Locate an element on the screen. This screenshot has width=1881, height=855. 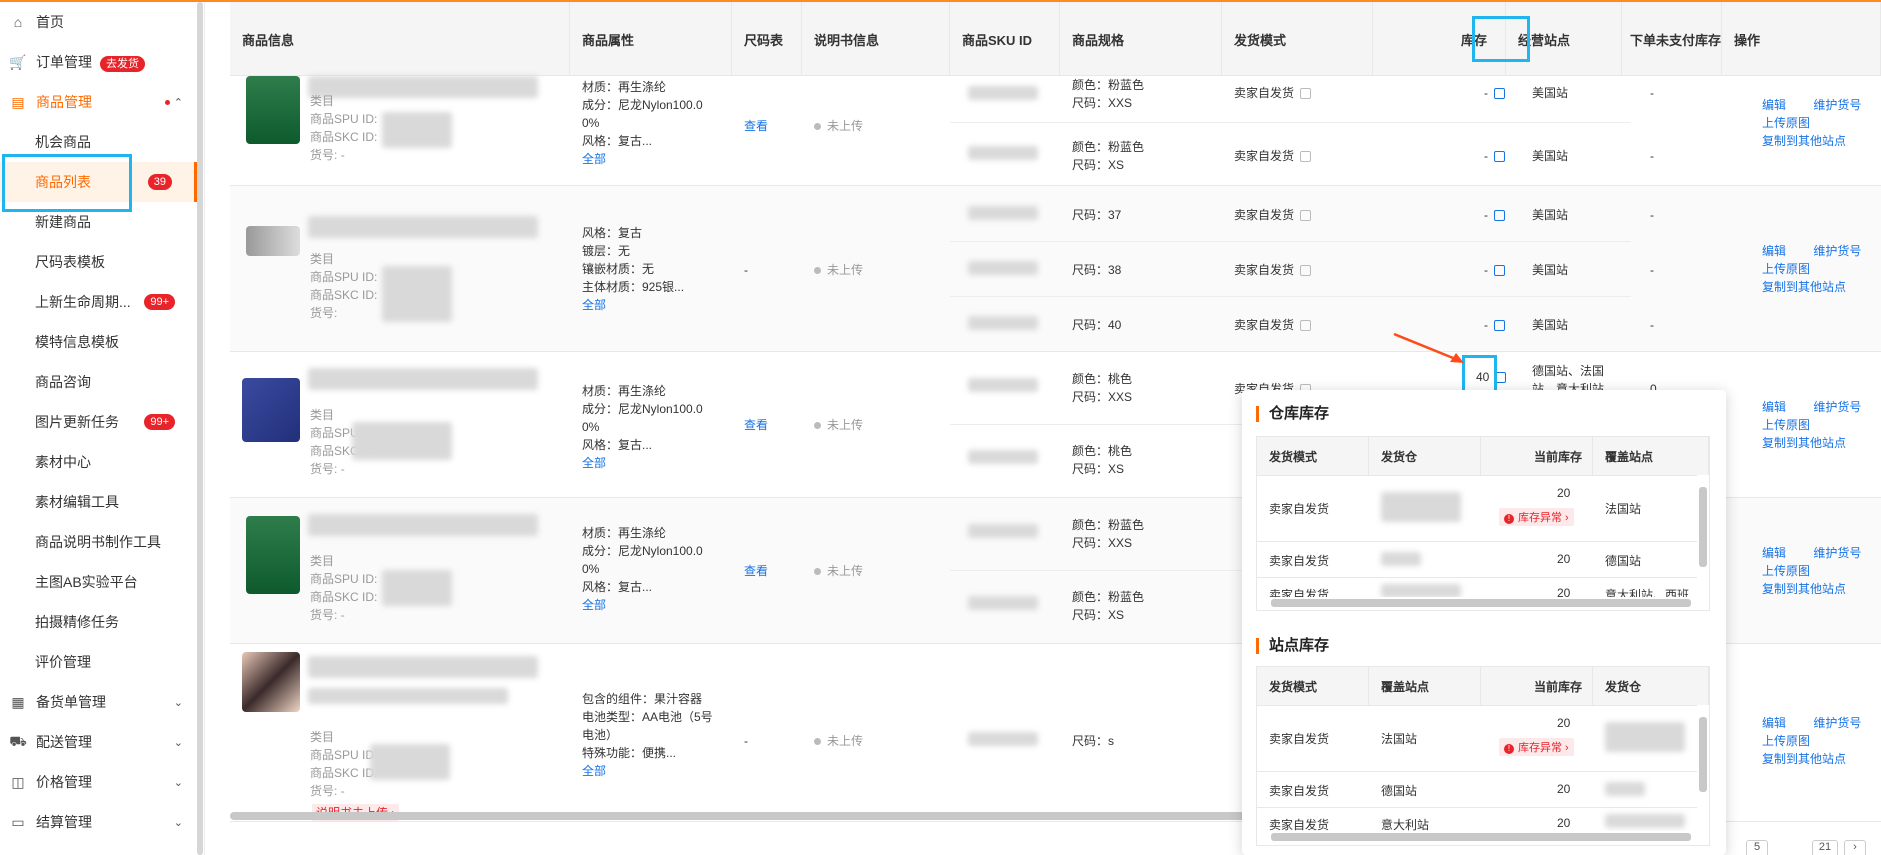
page-21-button: 21 is located at coordinates (1825, 847).